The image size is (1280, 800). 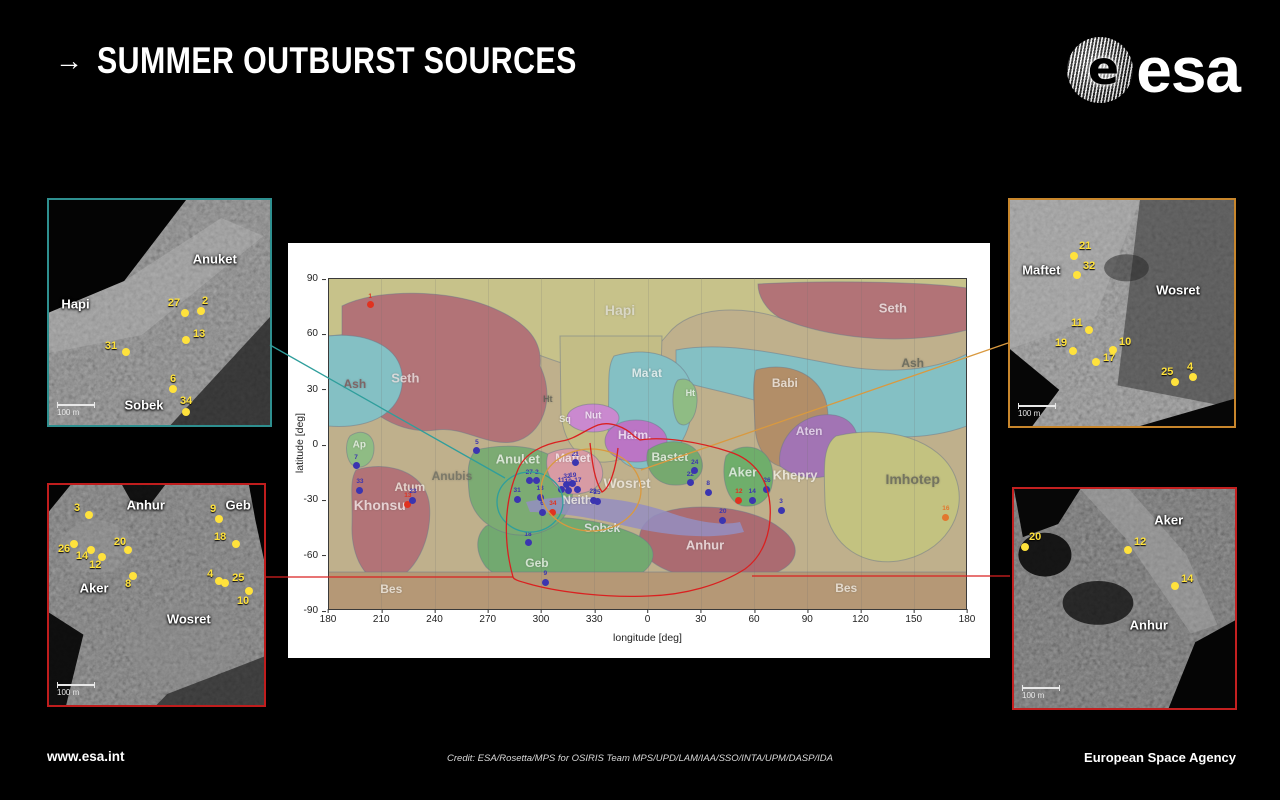 I want to click on x-axis-ticks: 180 210 240 270 300 330 0 30 60 90 120 150 180, so click(x=647, y=618).